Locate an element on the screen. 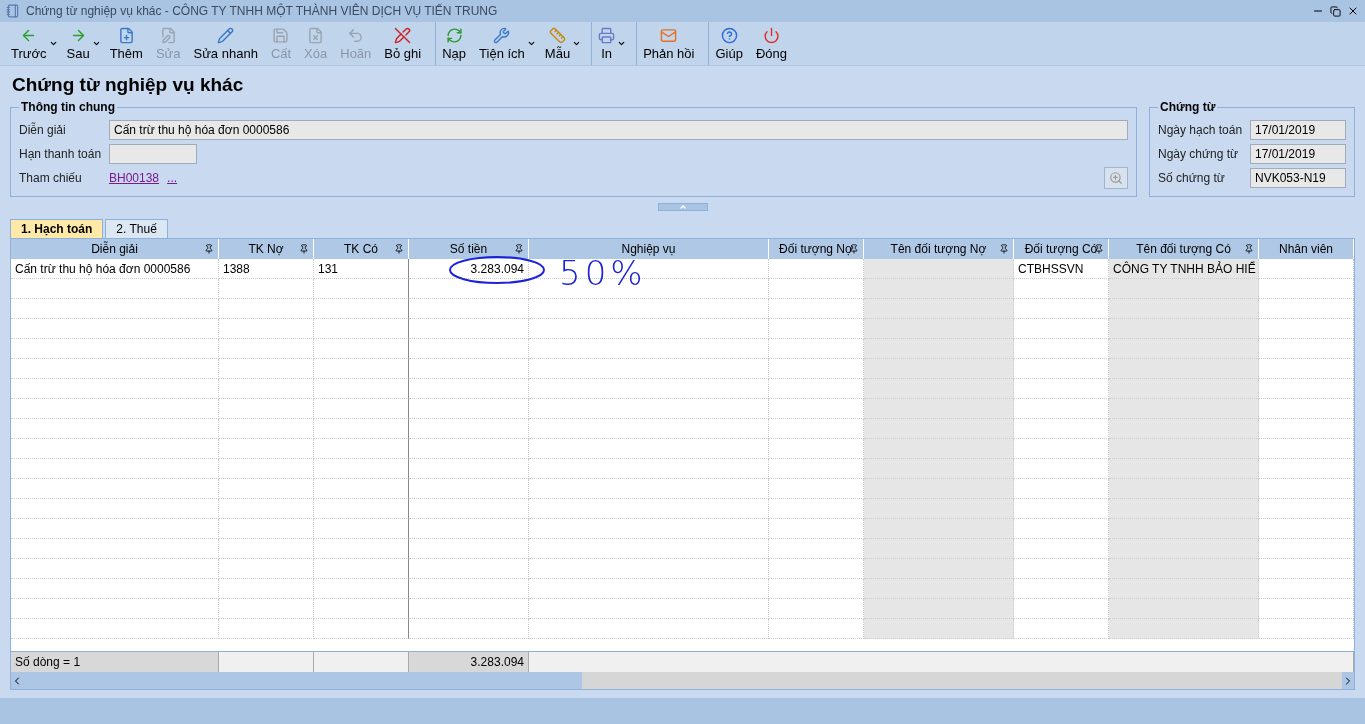 This screenshot has height=724, width=1365. panel-legend: Chứng từ is located at coordinates (1188, 107).